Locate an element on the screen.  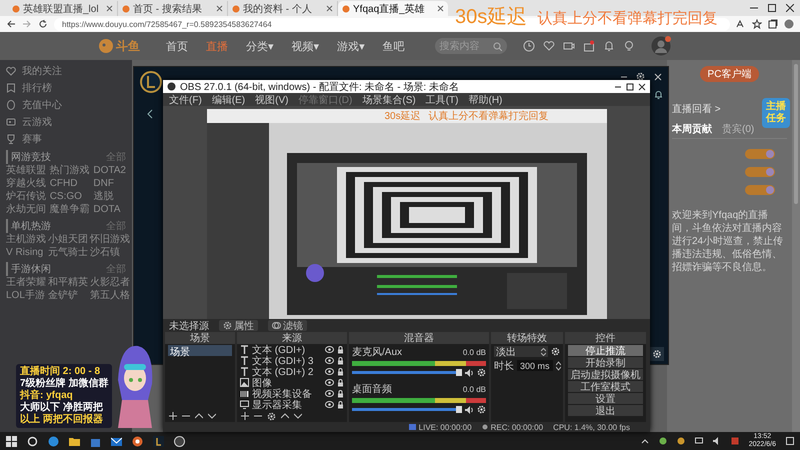
replay-link: 直播回看 > is located at coordinates (696, 109).